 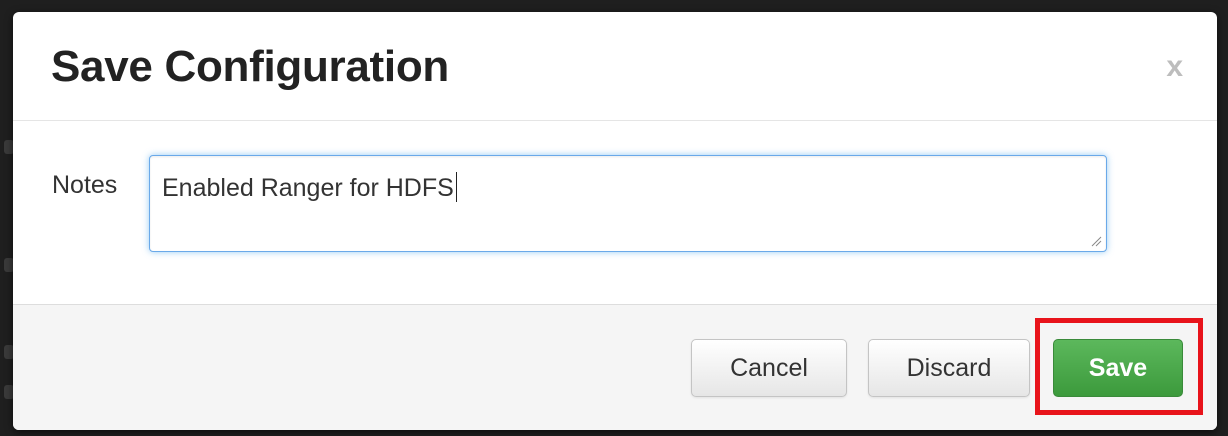 What do you see at coordinates (769, 368) in the screenshot?
I see `cancel-button: Cancel` at bounding box center [769, 368].